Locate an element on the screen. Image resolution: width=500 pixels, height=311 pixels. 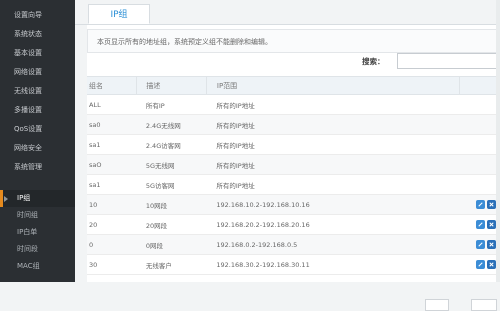
cell-group-name: 30 is located at coordinates (112, 264).